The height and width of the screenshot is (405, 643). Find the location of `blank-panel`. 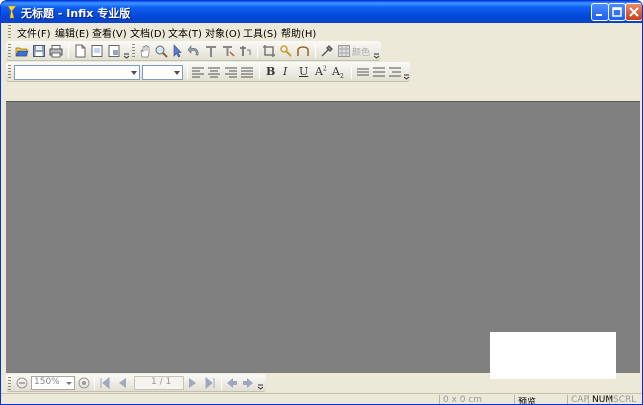

blank-panel is located at coordinates (553, 355).